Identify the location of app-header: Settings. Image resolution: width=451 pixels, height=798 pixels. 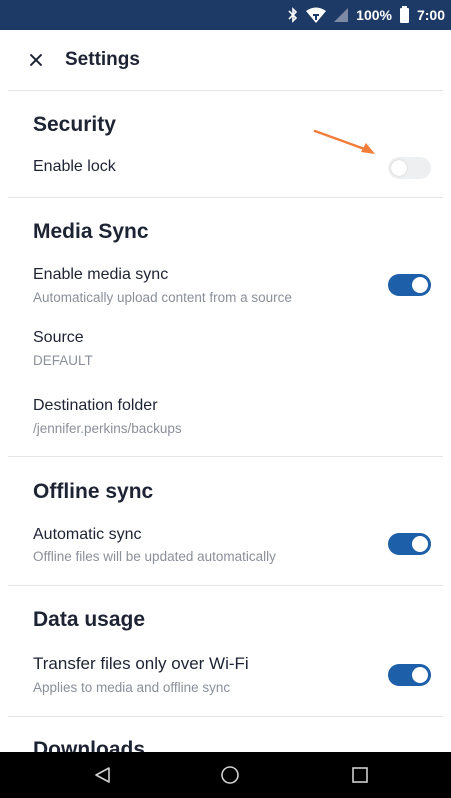
(225, 60).